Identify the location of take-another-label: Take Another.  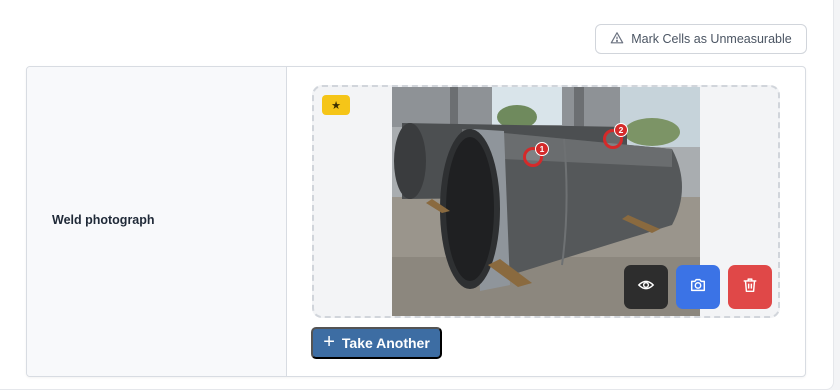
(385, 343).